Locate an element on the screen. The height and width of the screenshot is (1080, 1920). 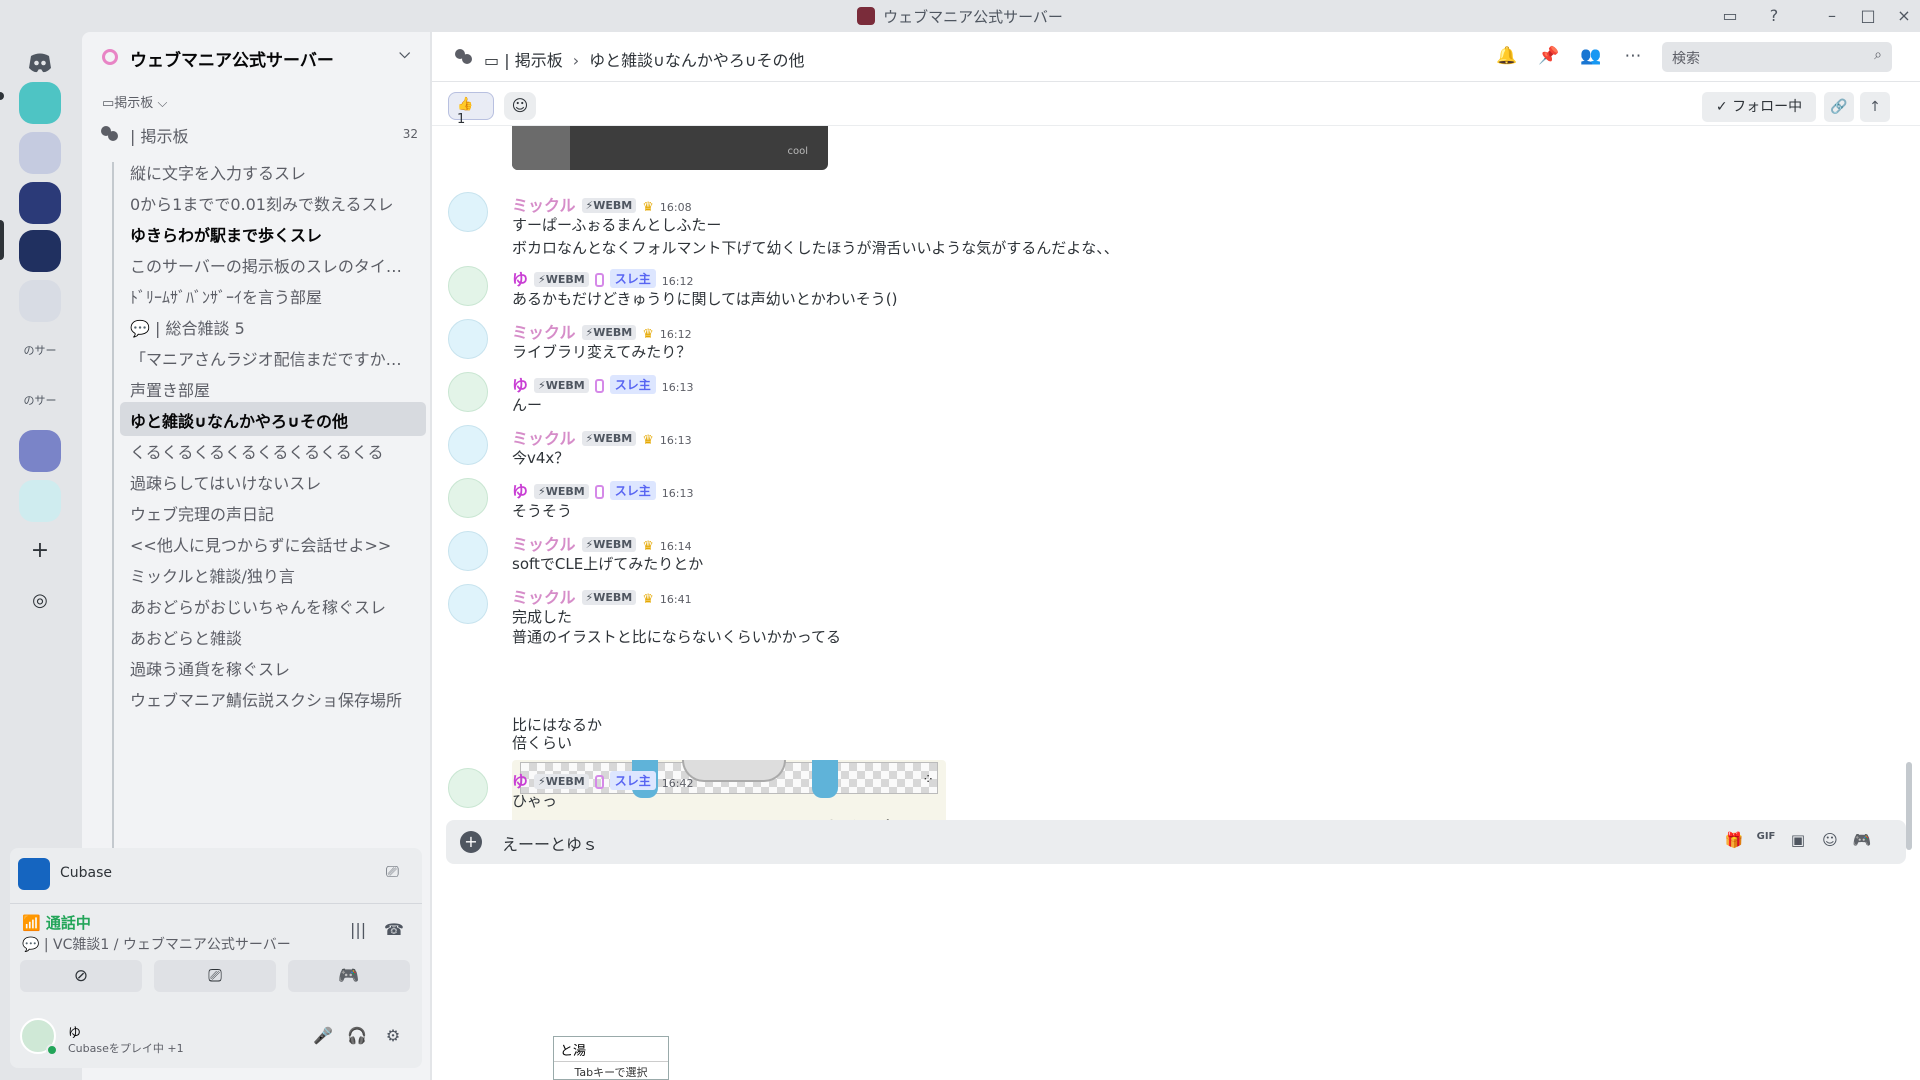
boost-gem-icon is located at coordinates (599, 386).